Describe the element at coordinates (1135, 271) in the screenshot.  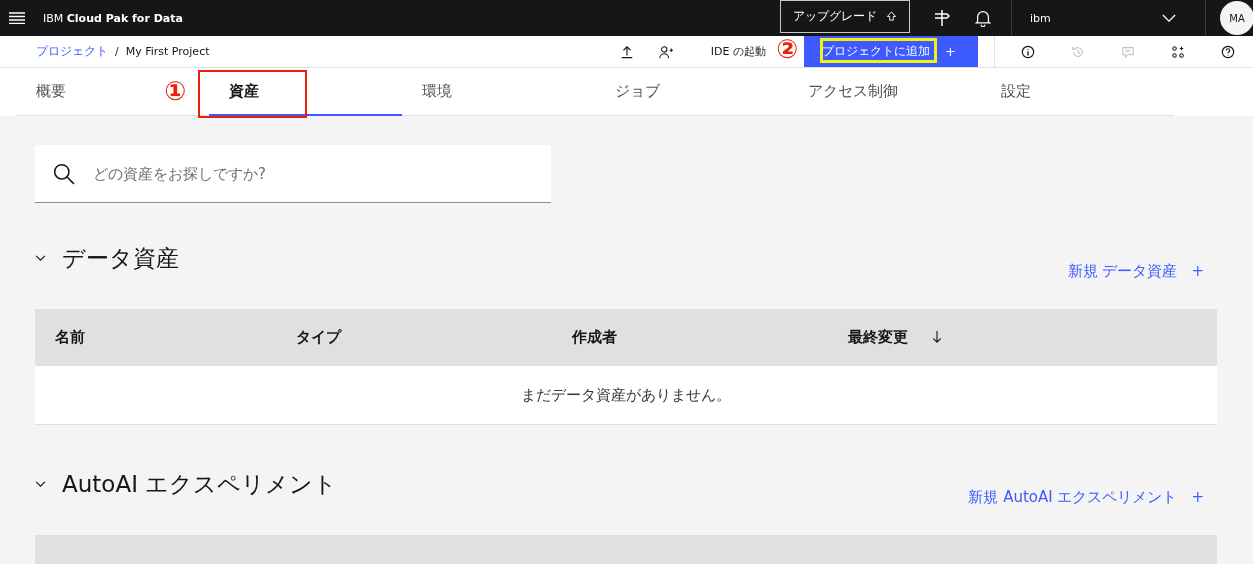
I see `new-asset-link: 新規 データ資産 +` at that location.